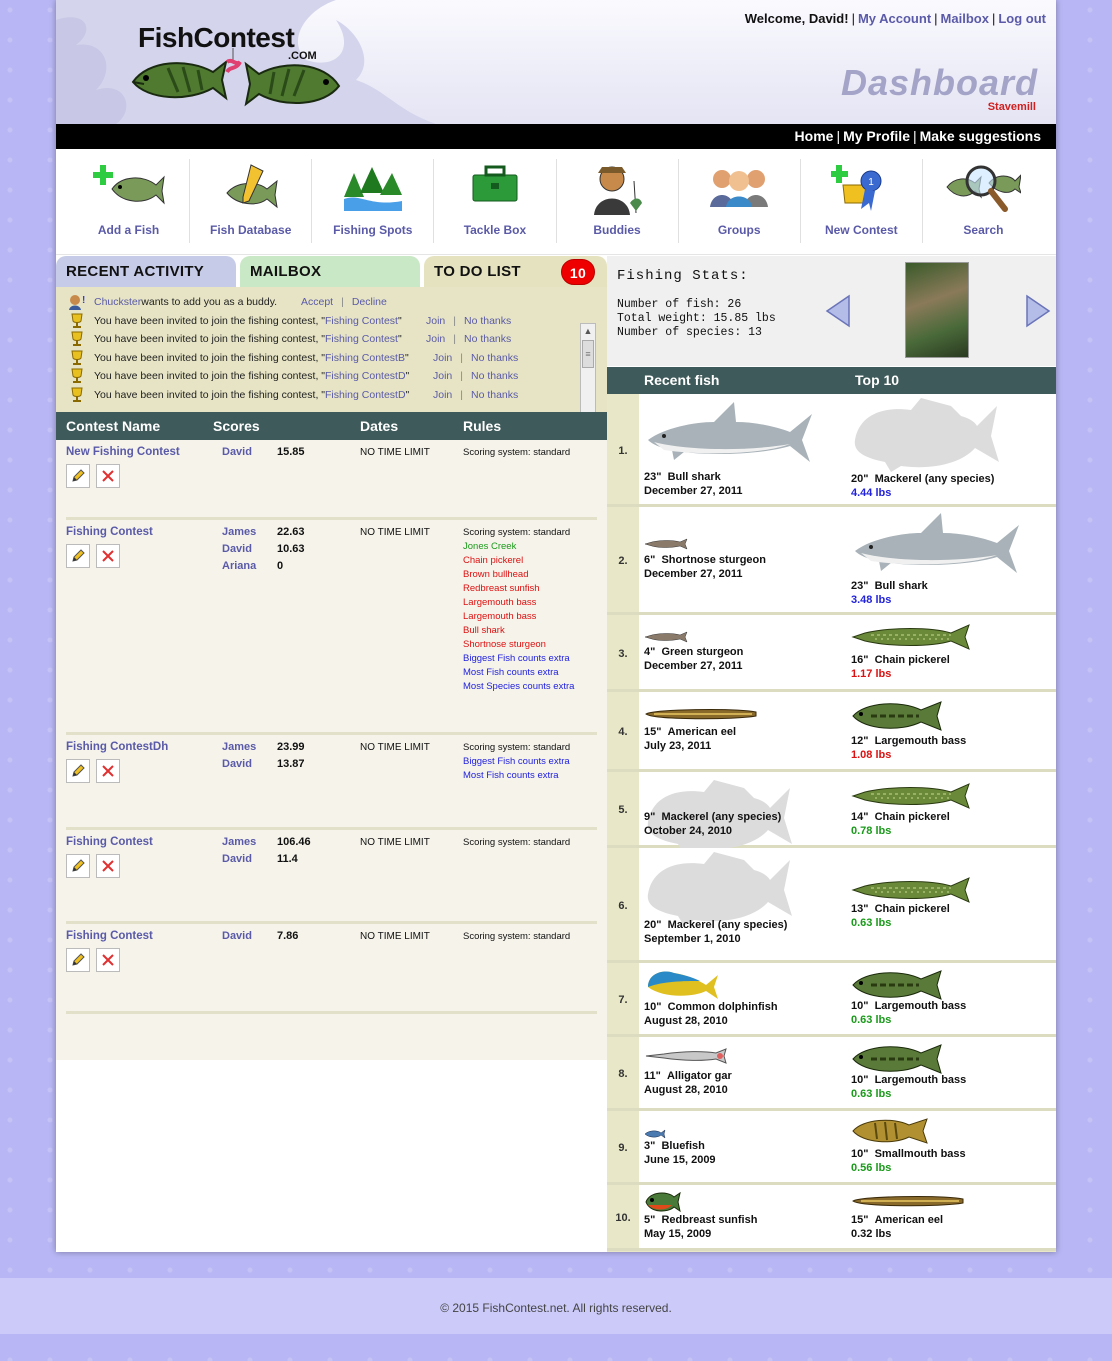 This screenshot has height=1361, width=1112. I want to click on decline-link: Decline, so click(369, 302).